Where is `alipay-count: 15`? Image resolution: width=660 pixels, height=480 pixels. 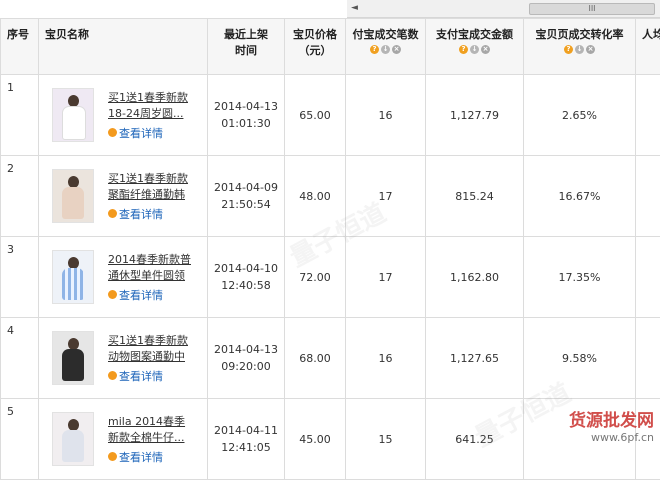
alipay-count: 15 is located at coordinates (386, 439).